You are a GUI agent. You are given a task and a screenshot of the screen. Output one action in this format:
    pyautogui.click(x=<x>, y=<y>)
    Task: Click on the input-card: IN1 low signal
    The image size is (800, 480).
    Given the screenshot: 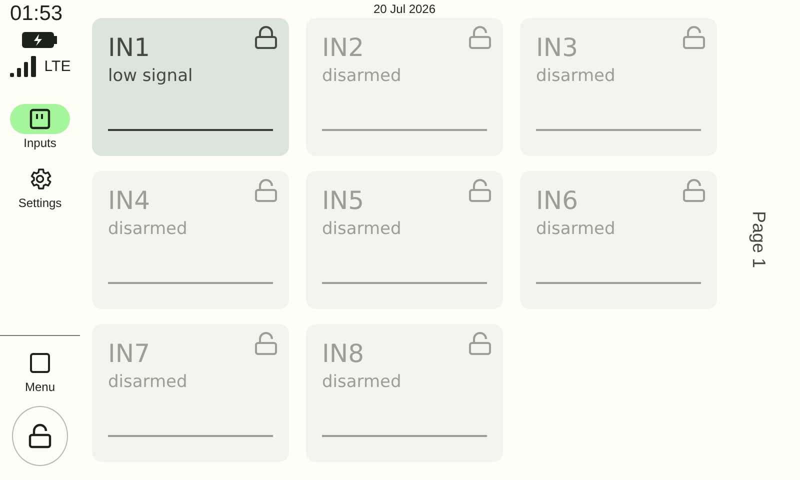 What is the action you would take?
    pyautogui.click(x=190, y=87)
    